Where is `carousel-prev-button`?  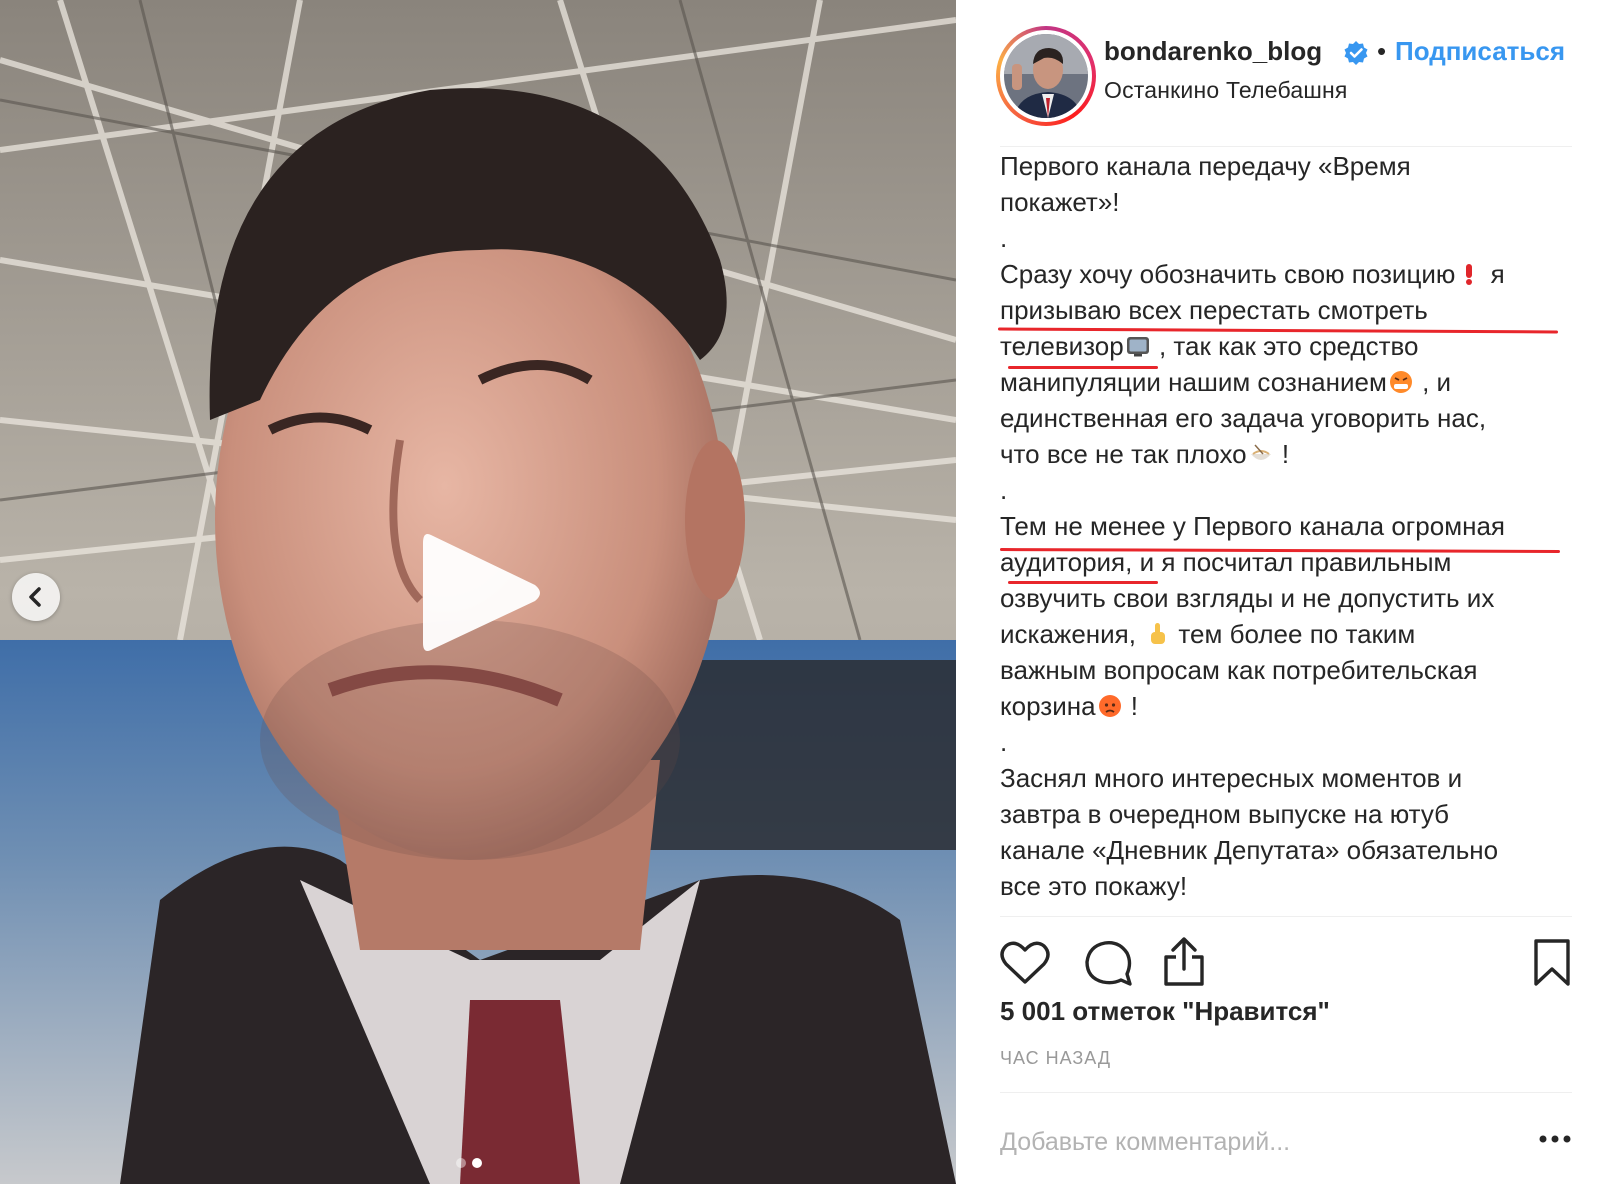 carousel-prev-button is located at coordinates (36, 597).